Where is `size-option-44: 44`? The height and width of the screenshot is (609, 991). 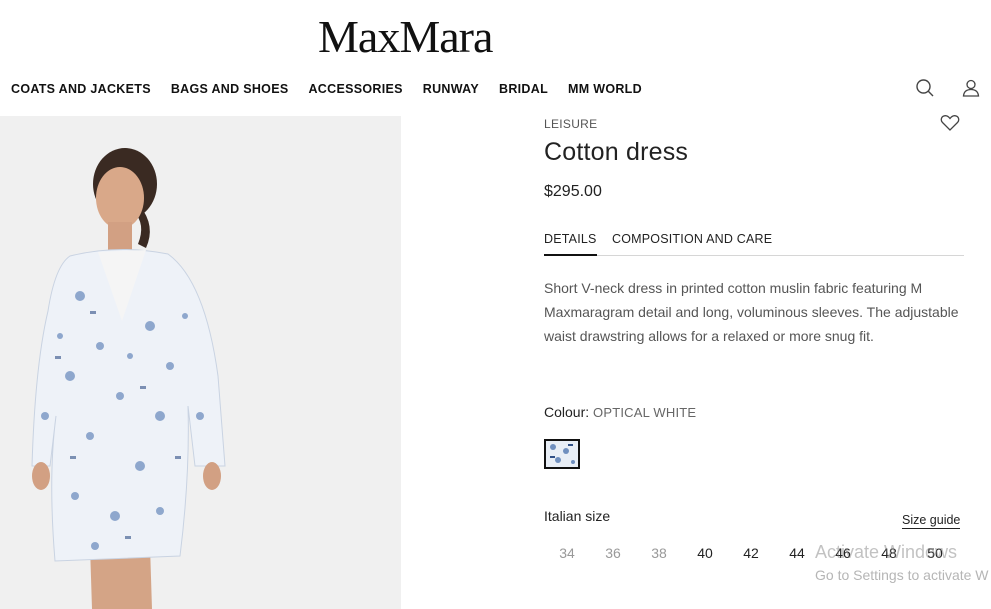
size-option-44: 44 is located at coordinates (797, 553).